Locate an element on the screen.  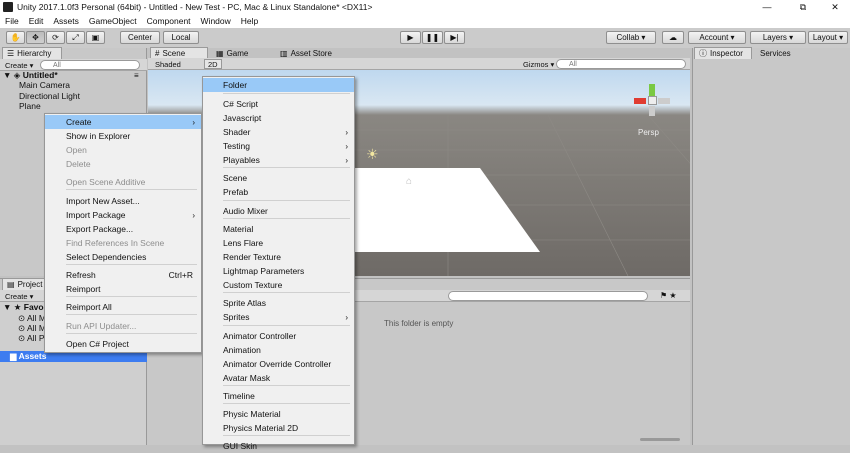
tab-inspector: ⓘ Inspector is located at coordinates (723, 53).